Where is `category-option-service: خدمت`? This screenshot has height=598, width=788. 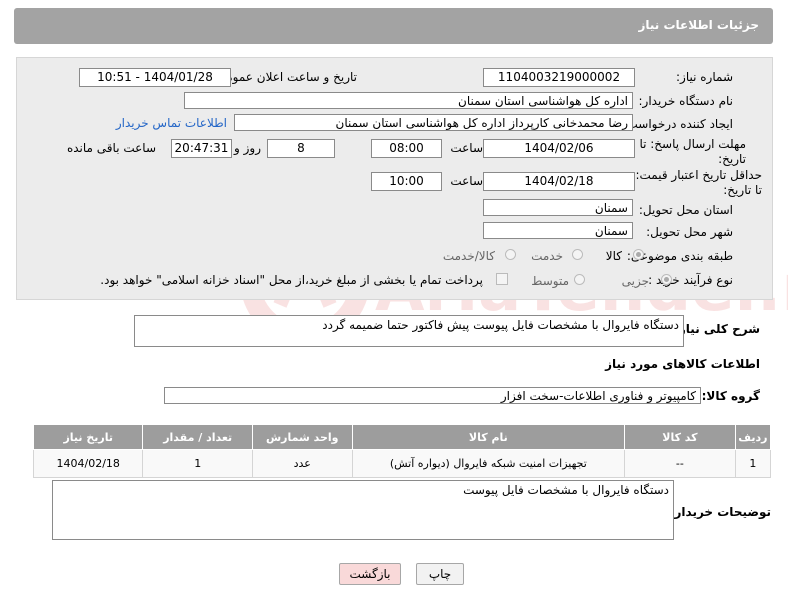 category-option-service: خدمت is located at coordinates (547, 256).